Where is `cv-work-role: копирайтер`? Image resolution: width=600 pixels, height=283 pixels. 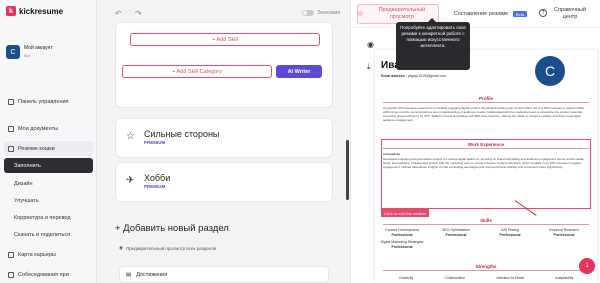 cv-work-role: копирайтер is located at coordinates (392, 154).